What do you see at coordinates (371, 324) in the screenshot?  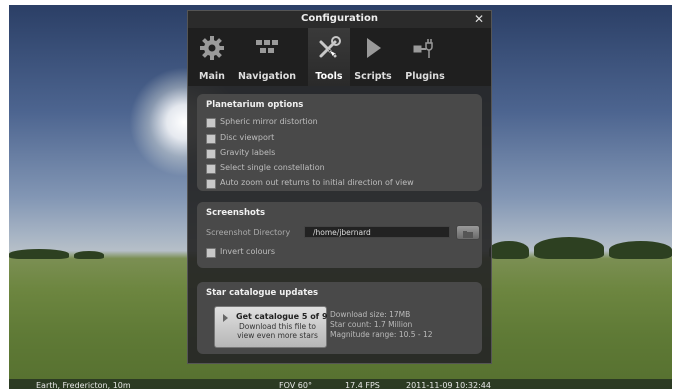 I see `star-count: Star count: 1.7 Million` at bounding box center [371, 324].